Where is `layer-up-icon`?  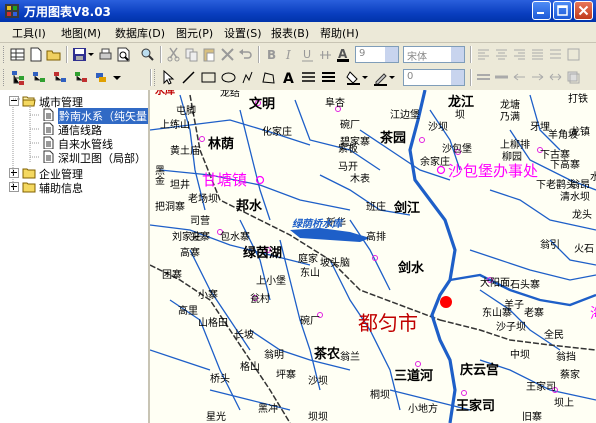
layer-up-icon is located at coordinates (60, 77).